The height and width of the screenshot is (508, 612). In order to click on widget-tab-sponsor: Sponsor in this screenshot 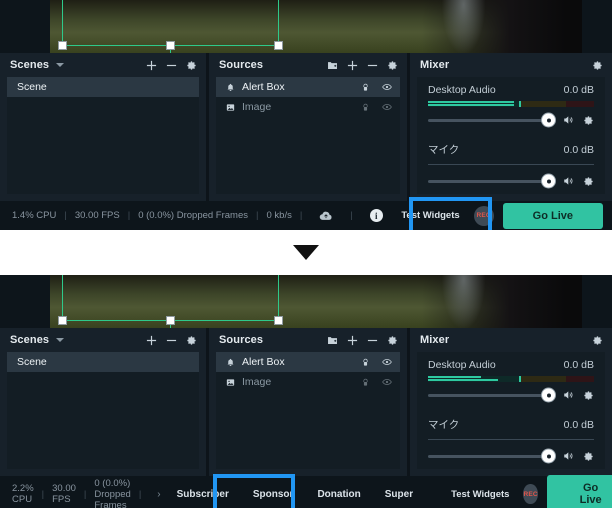, I will do `click(273, 494)`.